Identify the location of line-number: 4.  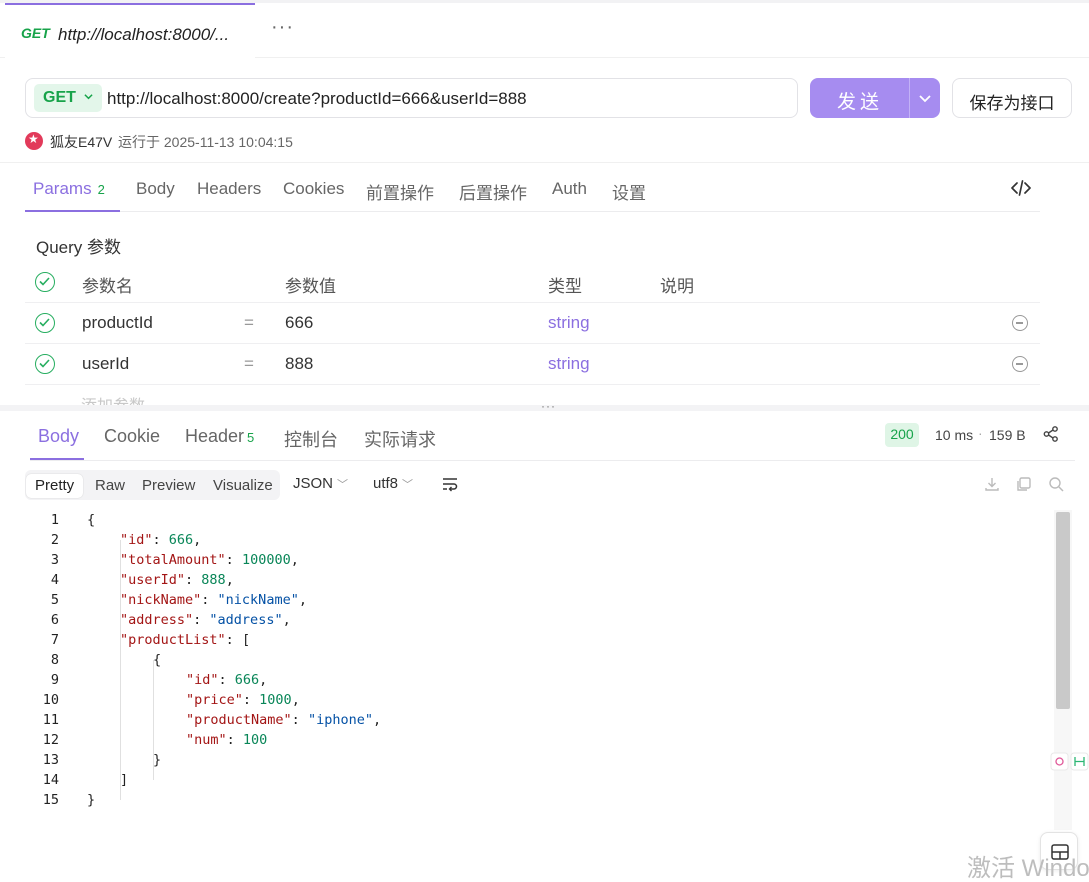
(54, 580).